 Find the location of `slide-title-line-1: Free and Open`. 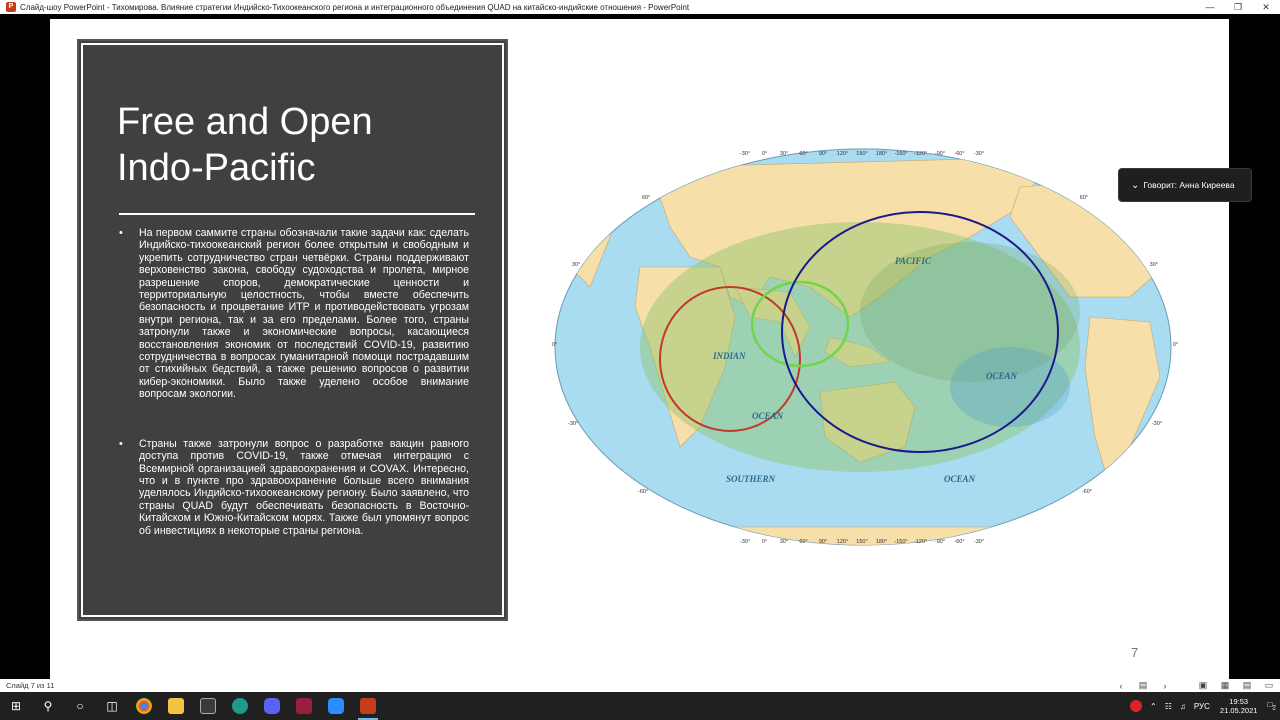

slide-title-line-1: Free and Open is located at coordinates (245, 122).